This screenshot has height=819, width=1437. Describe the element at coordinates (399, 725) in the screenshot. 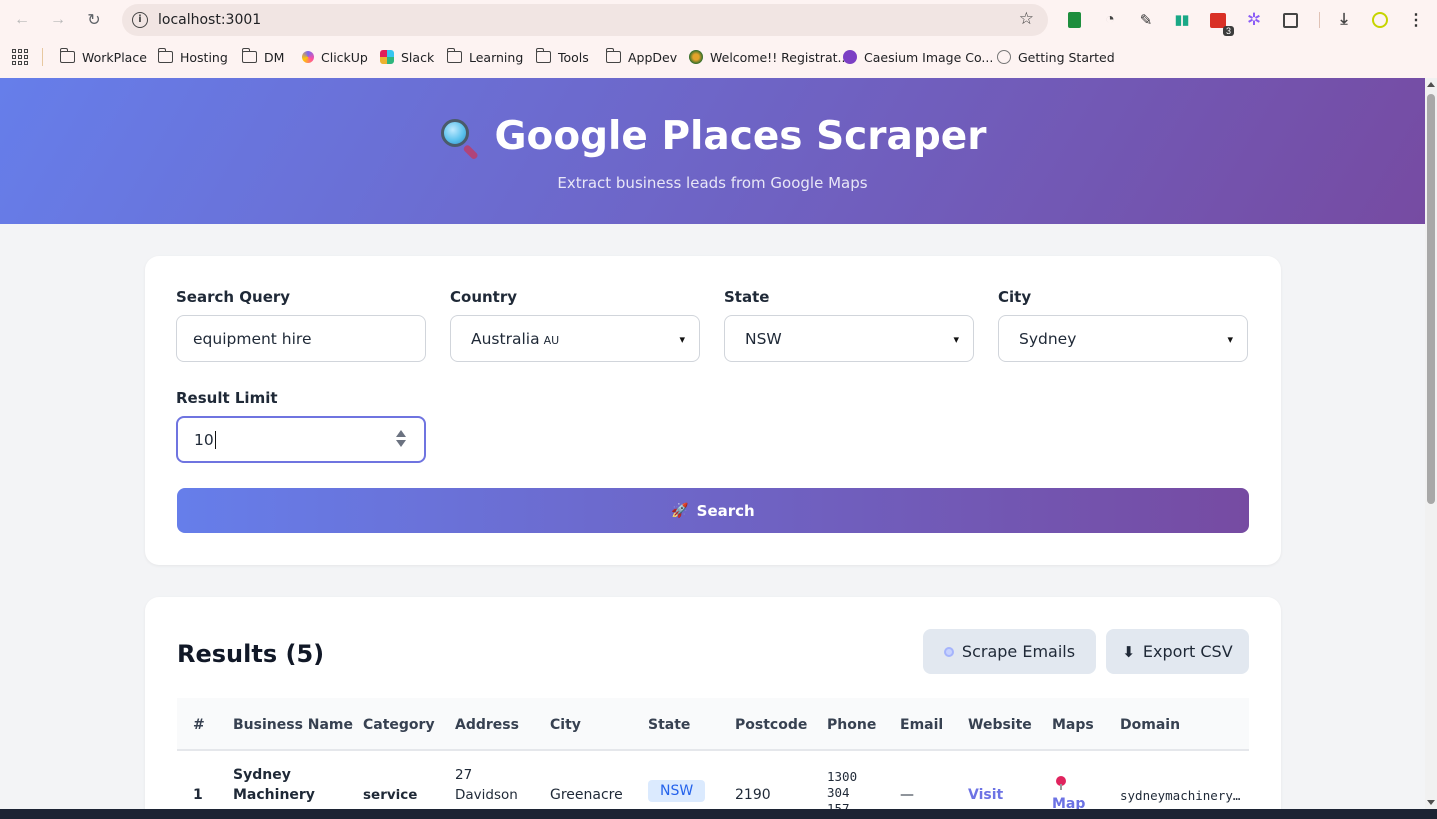

I see `column-header-category: Category` at that location.